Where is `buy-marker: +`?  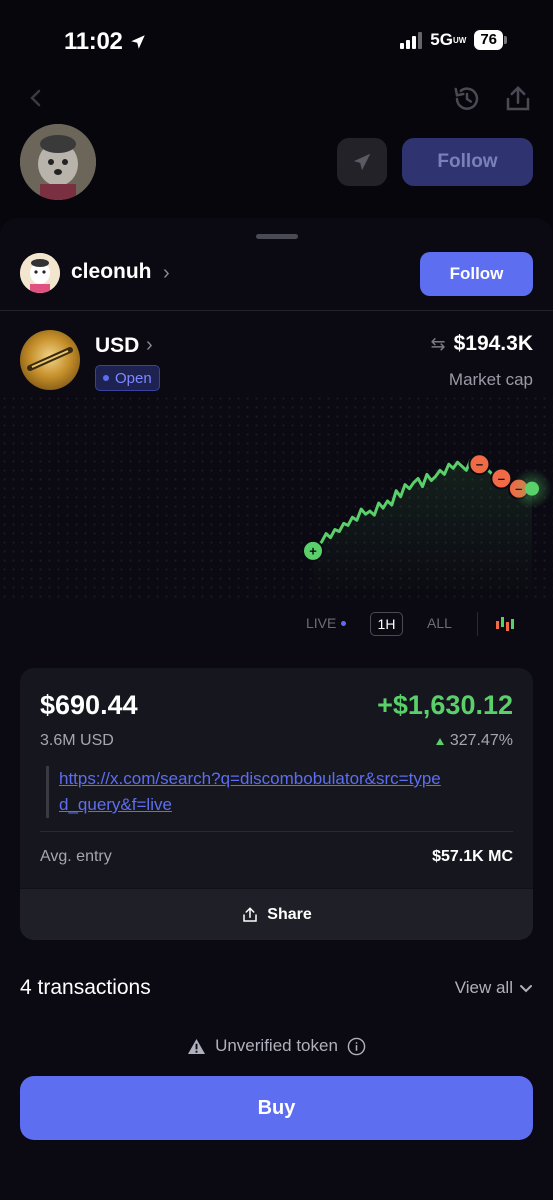
buy-marker: + is located at coordinates (313, 550).